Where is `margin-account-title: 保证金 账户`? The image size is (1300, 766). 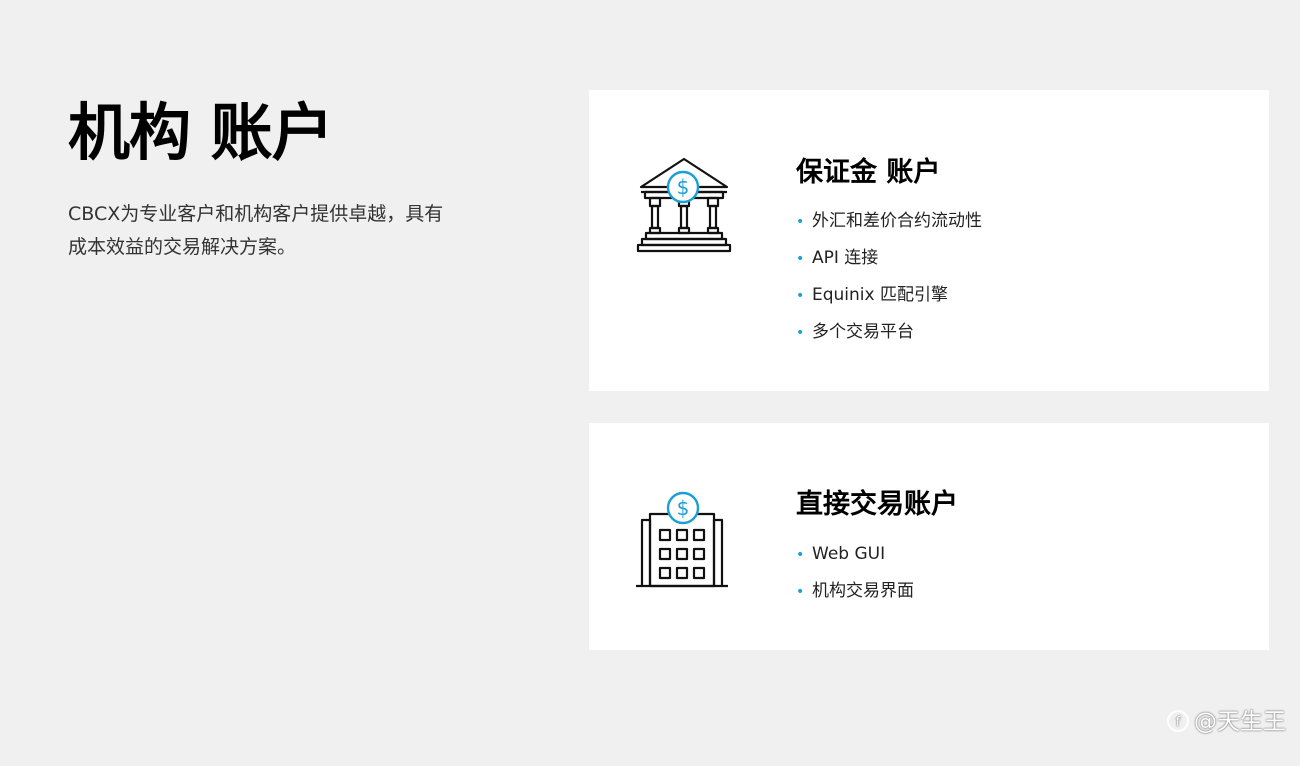
margin-account-title: 保证金 账户 is located at coordinates (868, 172).